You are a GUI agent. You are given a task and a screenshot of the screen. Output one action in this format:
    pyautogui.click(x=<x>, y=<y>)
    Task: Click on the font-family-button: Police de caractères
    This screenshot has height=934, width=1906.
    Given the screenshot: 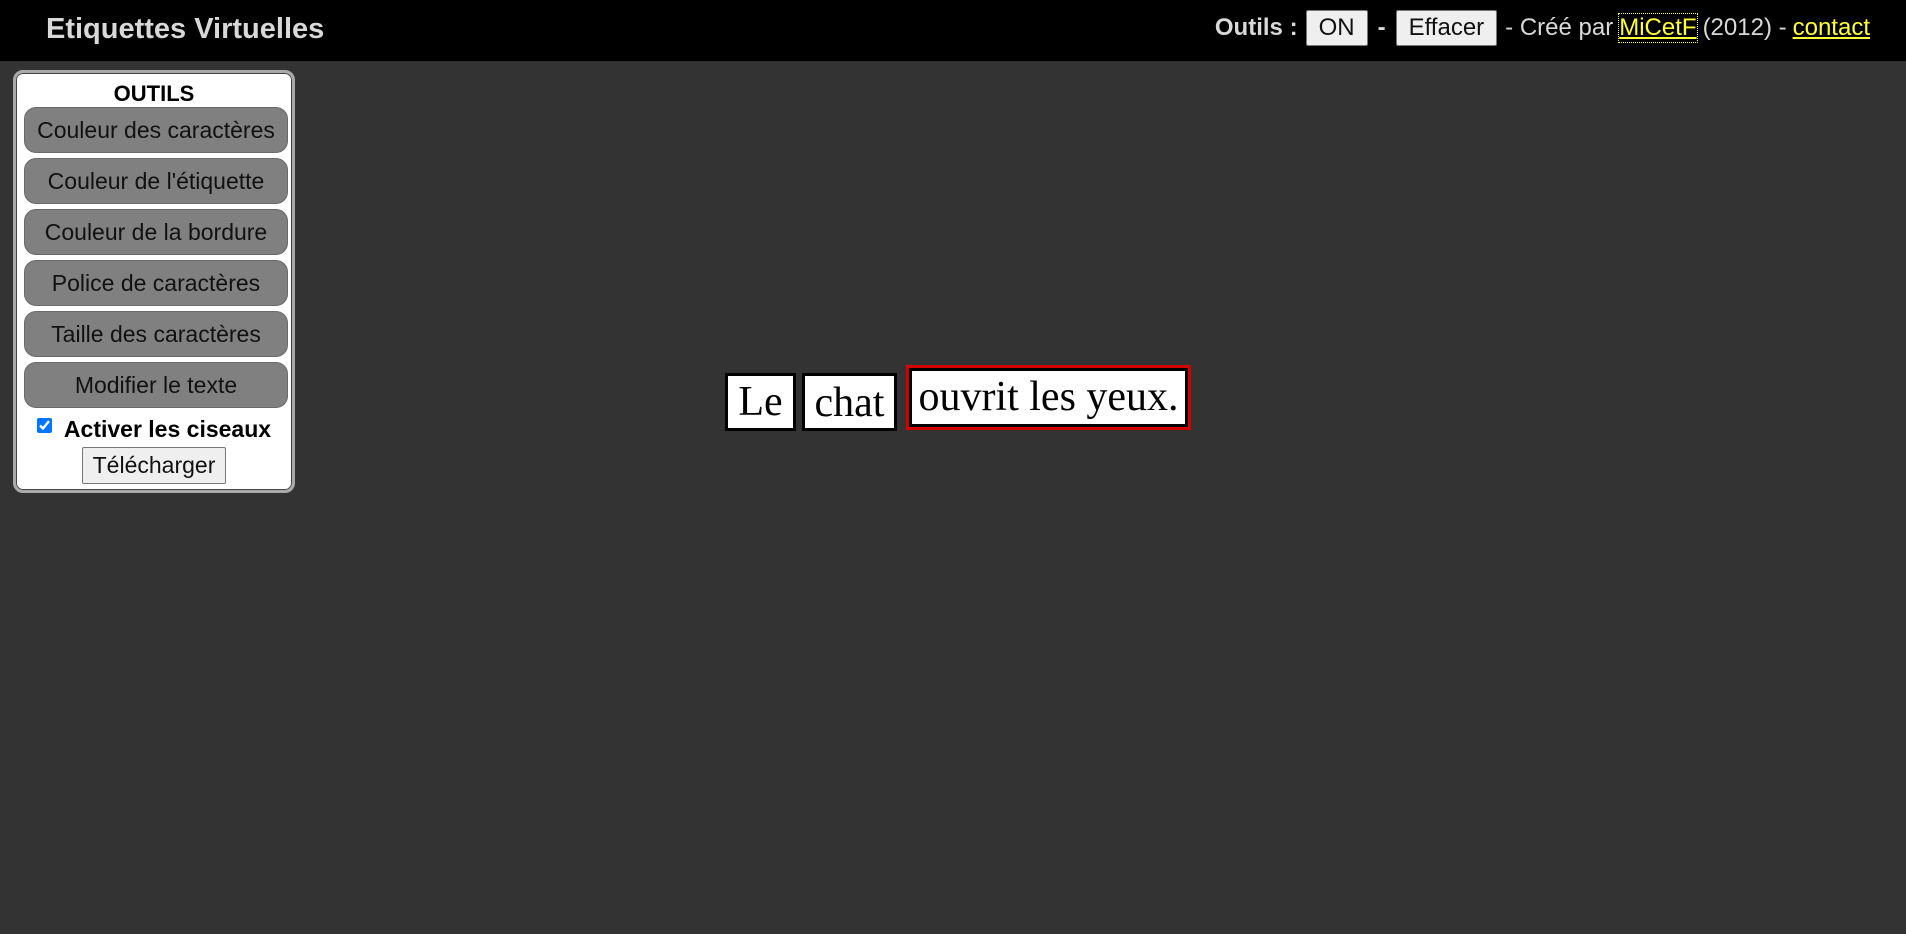 What is the action you would take?
    pyautogui.click(x=156, y=283)
    